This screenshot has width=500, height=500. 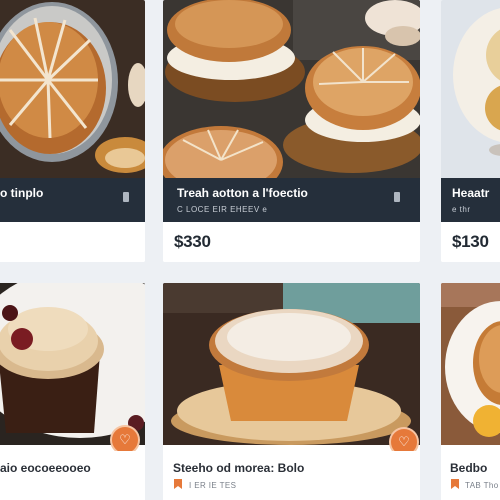 What do you see at coordinates (482, 485) in the screenshot?
I see `product-subtitle: TAB Tho` at bounding box center [482, 485].